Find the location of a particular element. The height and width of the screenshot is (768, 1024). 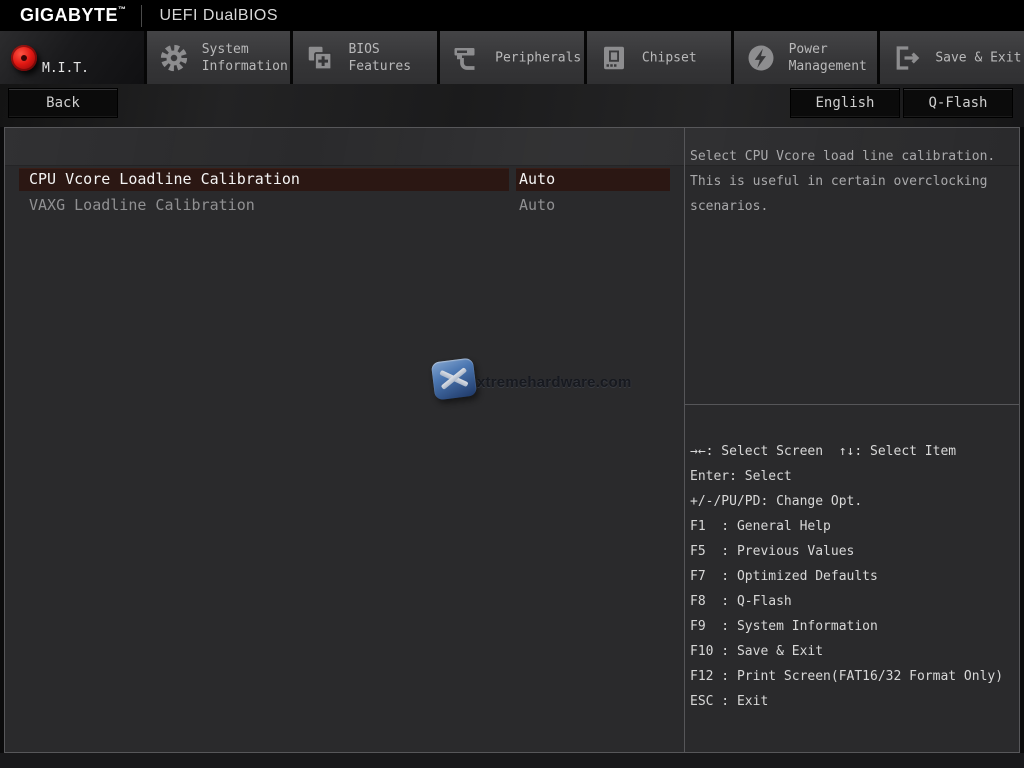

key-legend-line: F10 : Save & Exit is located at coordinates (757, 651).